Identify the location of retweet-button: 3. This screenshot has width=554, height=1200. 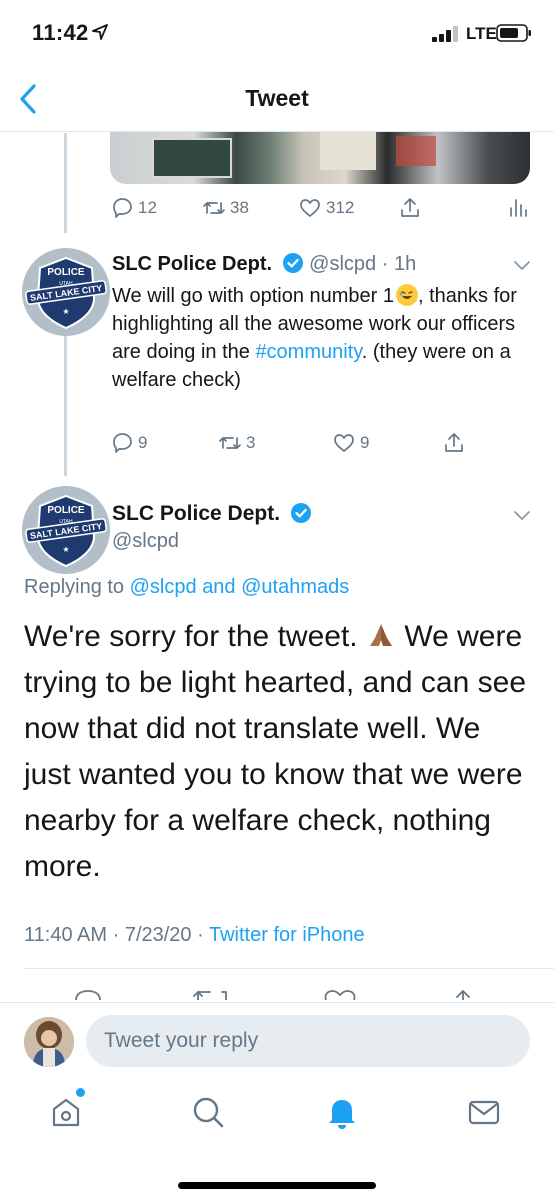
(236, 443).